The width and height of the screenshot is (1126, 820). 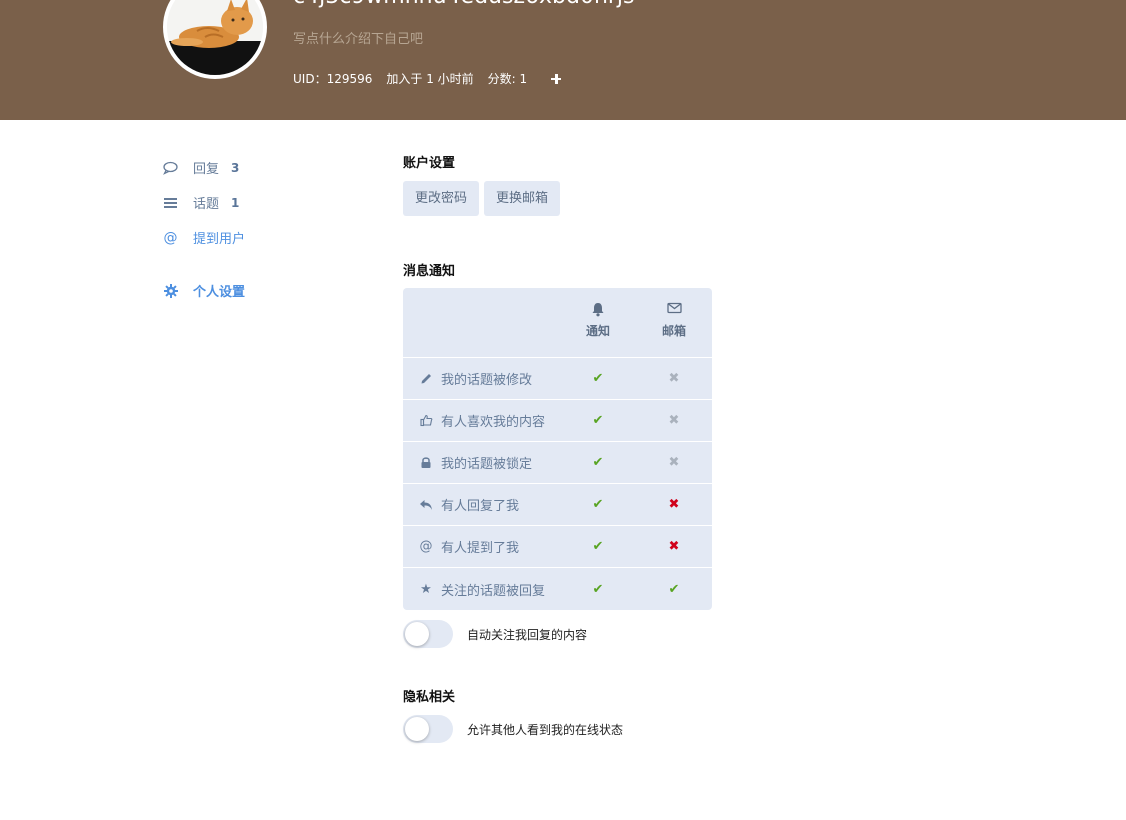 What do you see at coordinates (674, 320) in the screenshot?
I see `col-email: 邮箱` at bounding box center [674, 320].